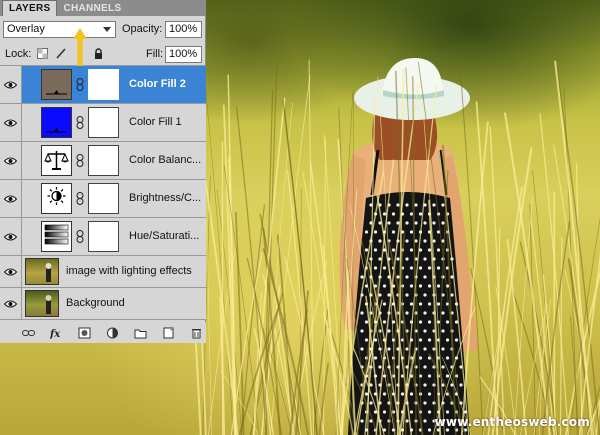 This screenshot has height=435, width=600. What do you see at coordinates (84, 333) in the screenshot?
I see `mask-icon` at bounding box center [84, 333].